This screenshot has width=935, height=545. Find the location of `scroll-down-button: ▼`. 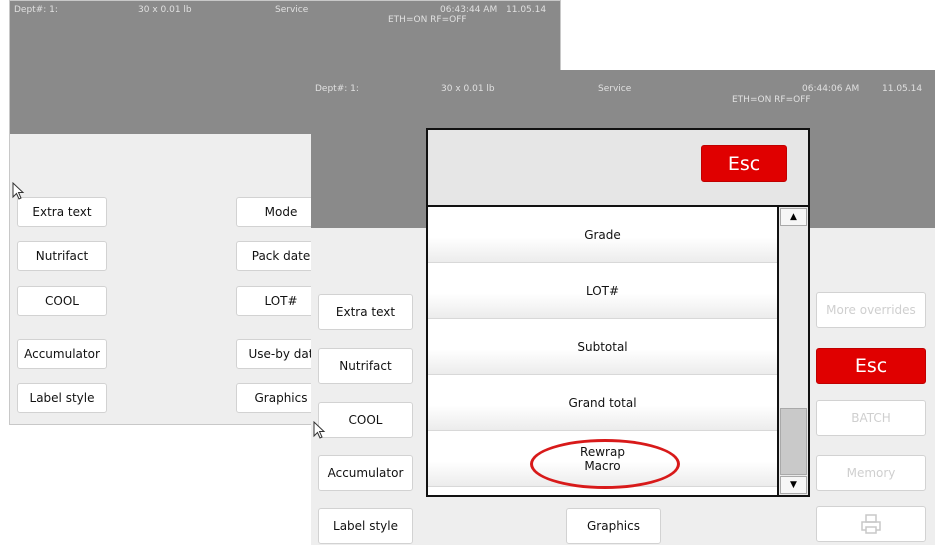

scroll-down-button: ▼ is located at coordinates (793, 485).